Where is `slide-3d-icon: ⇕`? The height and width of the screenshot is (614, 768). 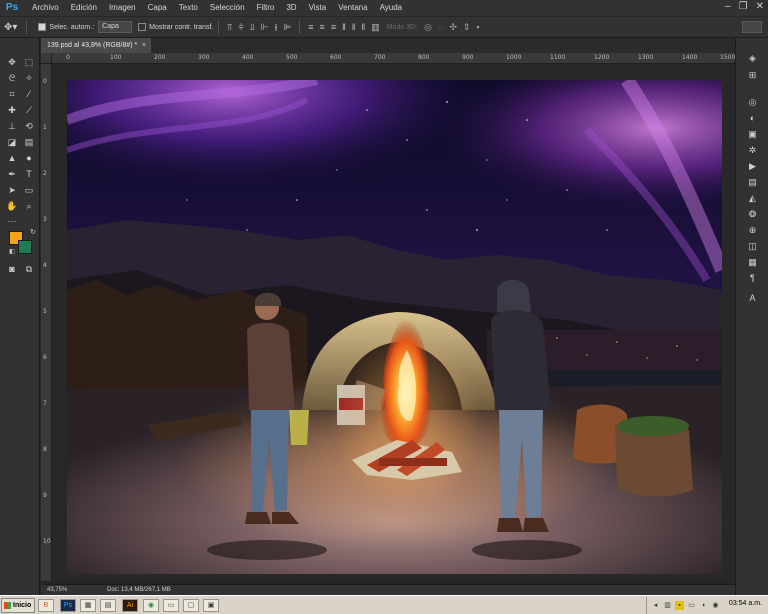
slide-3d-icon: ⇕ is located at coordinates (467, 27).